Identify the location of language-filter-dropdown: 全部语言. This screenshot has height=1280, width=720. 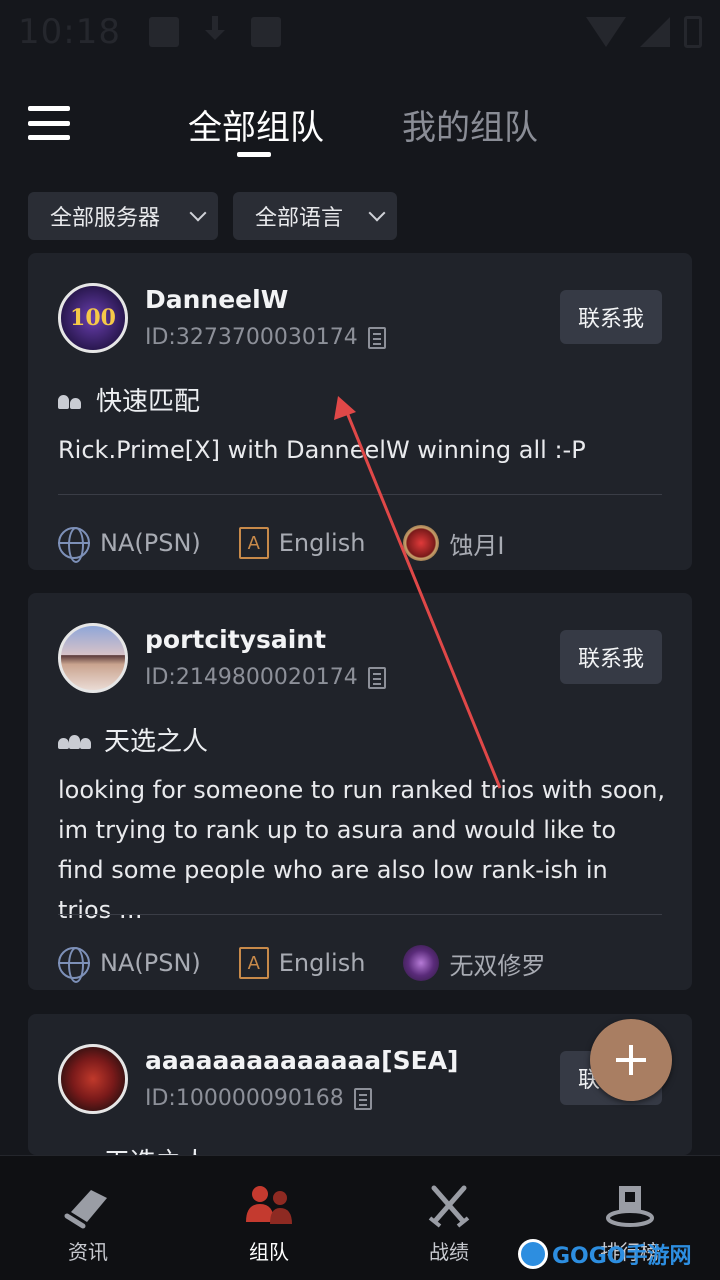
(315, 216).